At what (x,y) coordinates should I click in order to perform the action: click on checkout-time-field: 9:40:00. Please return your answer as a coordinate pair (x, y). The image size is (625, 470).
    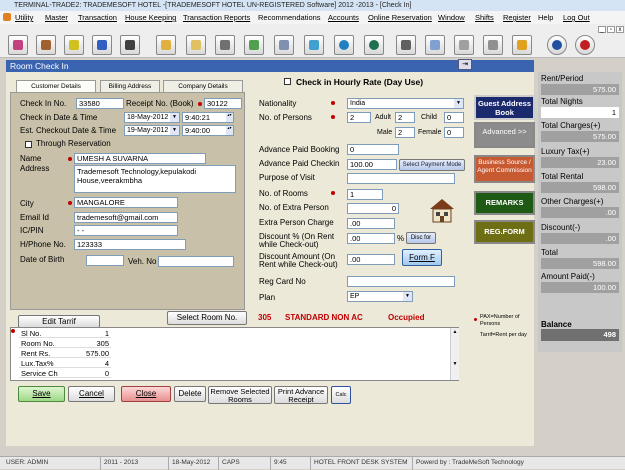
    Looking at the image, I should click on (208, 130).